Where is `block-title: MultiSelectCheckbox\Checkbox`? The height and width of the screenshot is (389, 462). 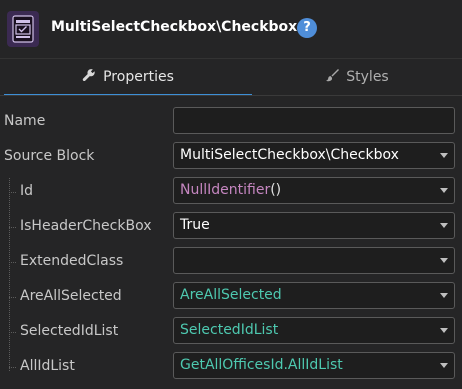
block-title: MultiSelectCheckbox\Checkbox is located at coordinates (174, 27).